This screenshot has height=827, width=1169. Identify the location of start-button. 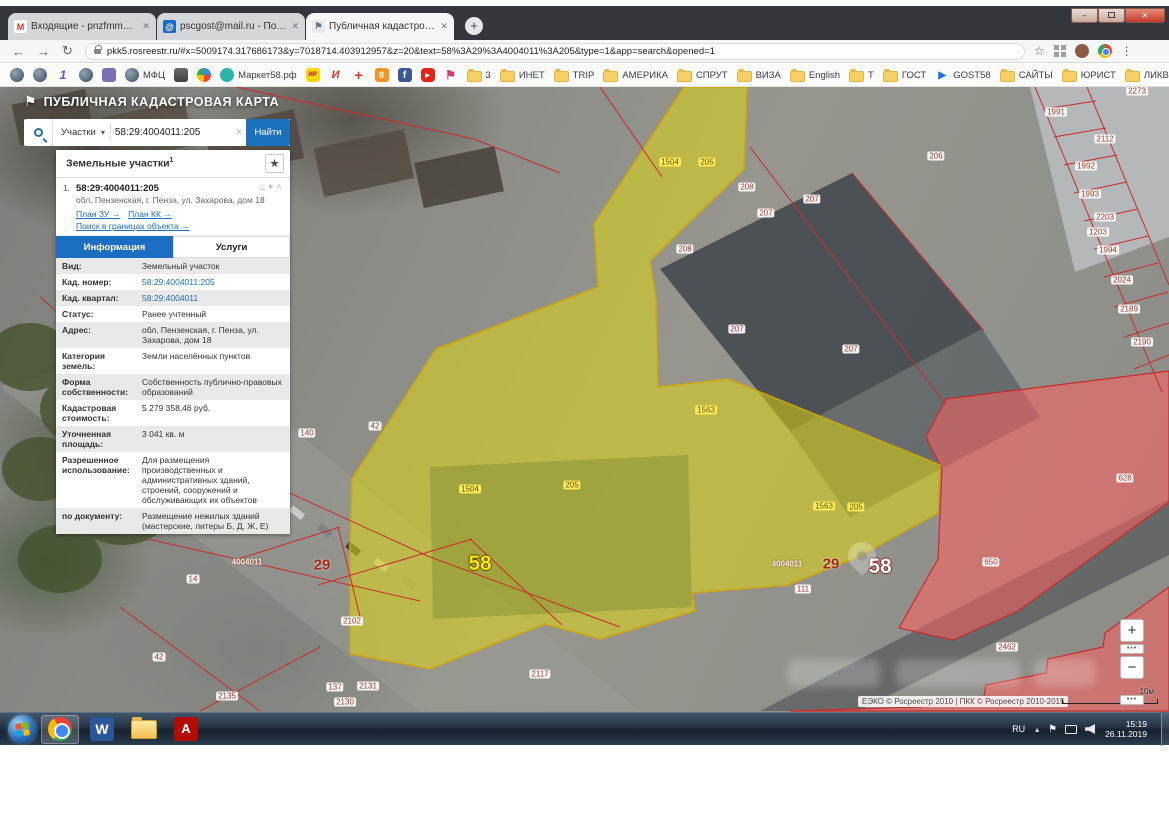
(22, 729).